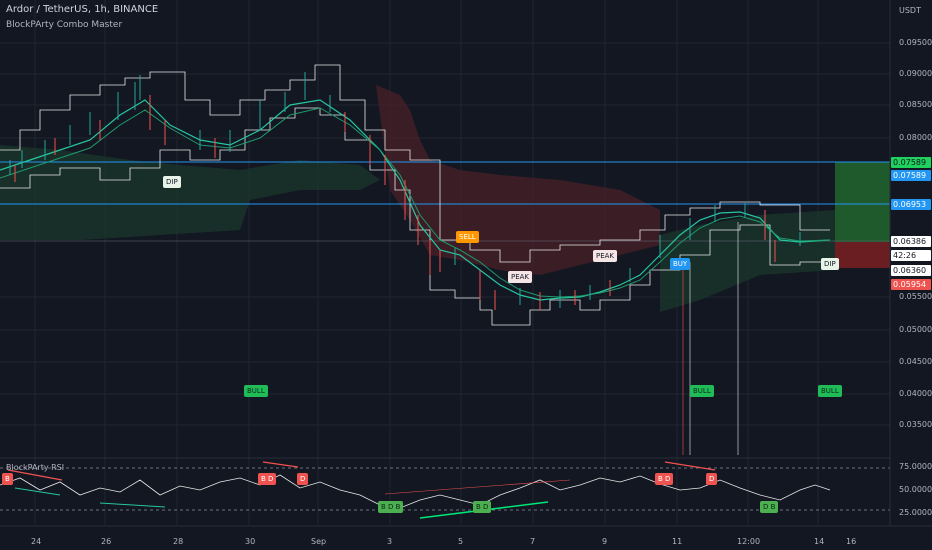 The height and width of the screenshot is (550, 932). Describe the element at coordinates (391, 507) in the screenshot. I see `rsi-bull-tag: B D B` at that location.